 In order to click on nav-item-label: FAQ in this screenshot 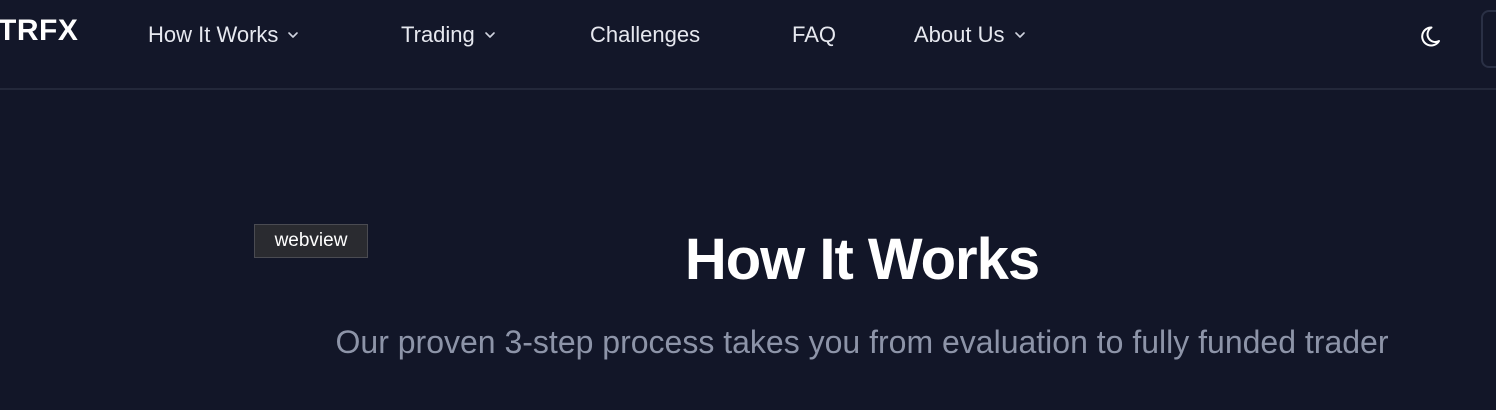, I will do `click(814, 34)`.